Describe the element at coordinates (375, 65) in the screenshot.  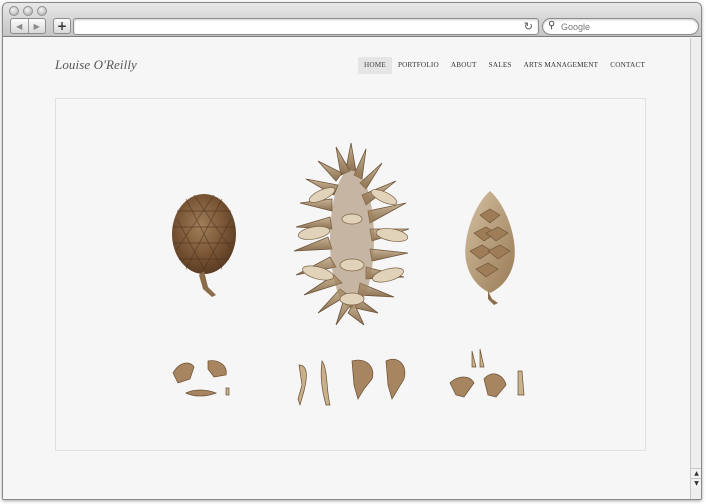
I see `nav-home: HOME` at that location.